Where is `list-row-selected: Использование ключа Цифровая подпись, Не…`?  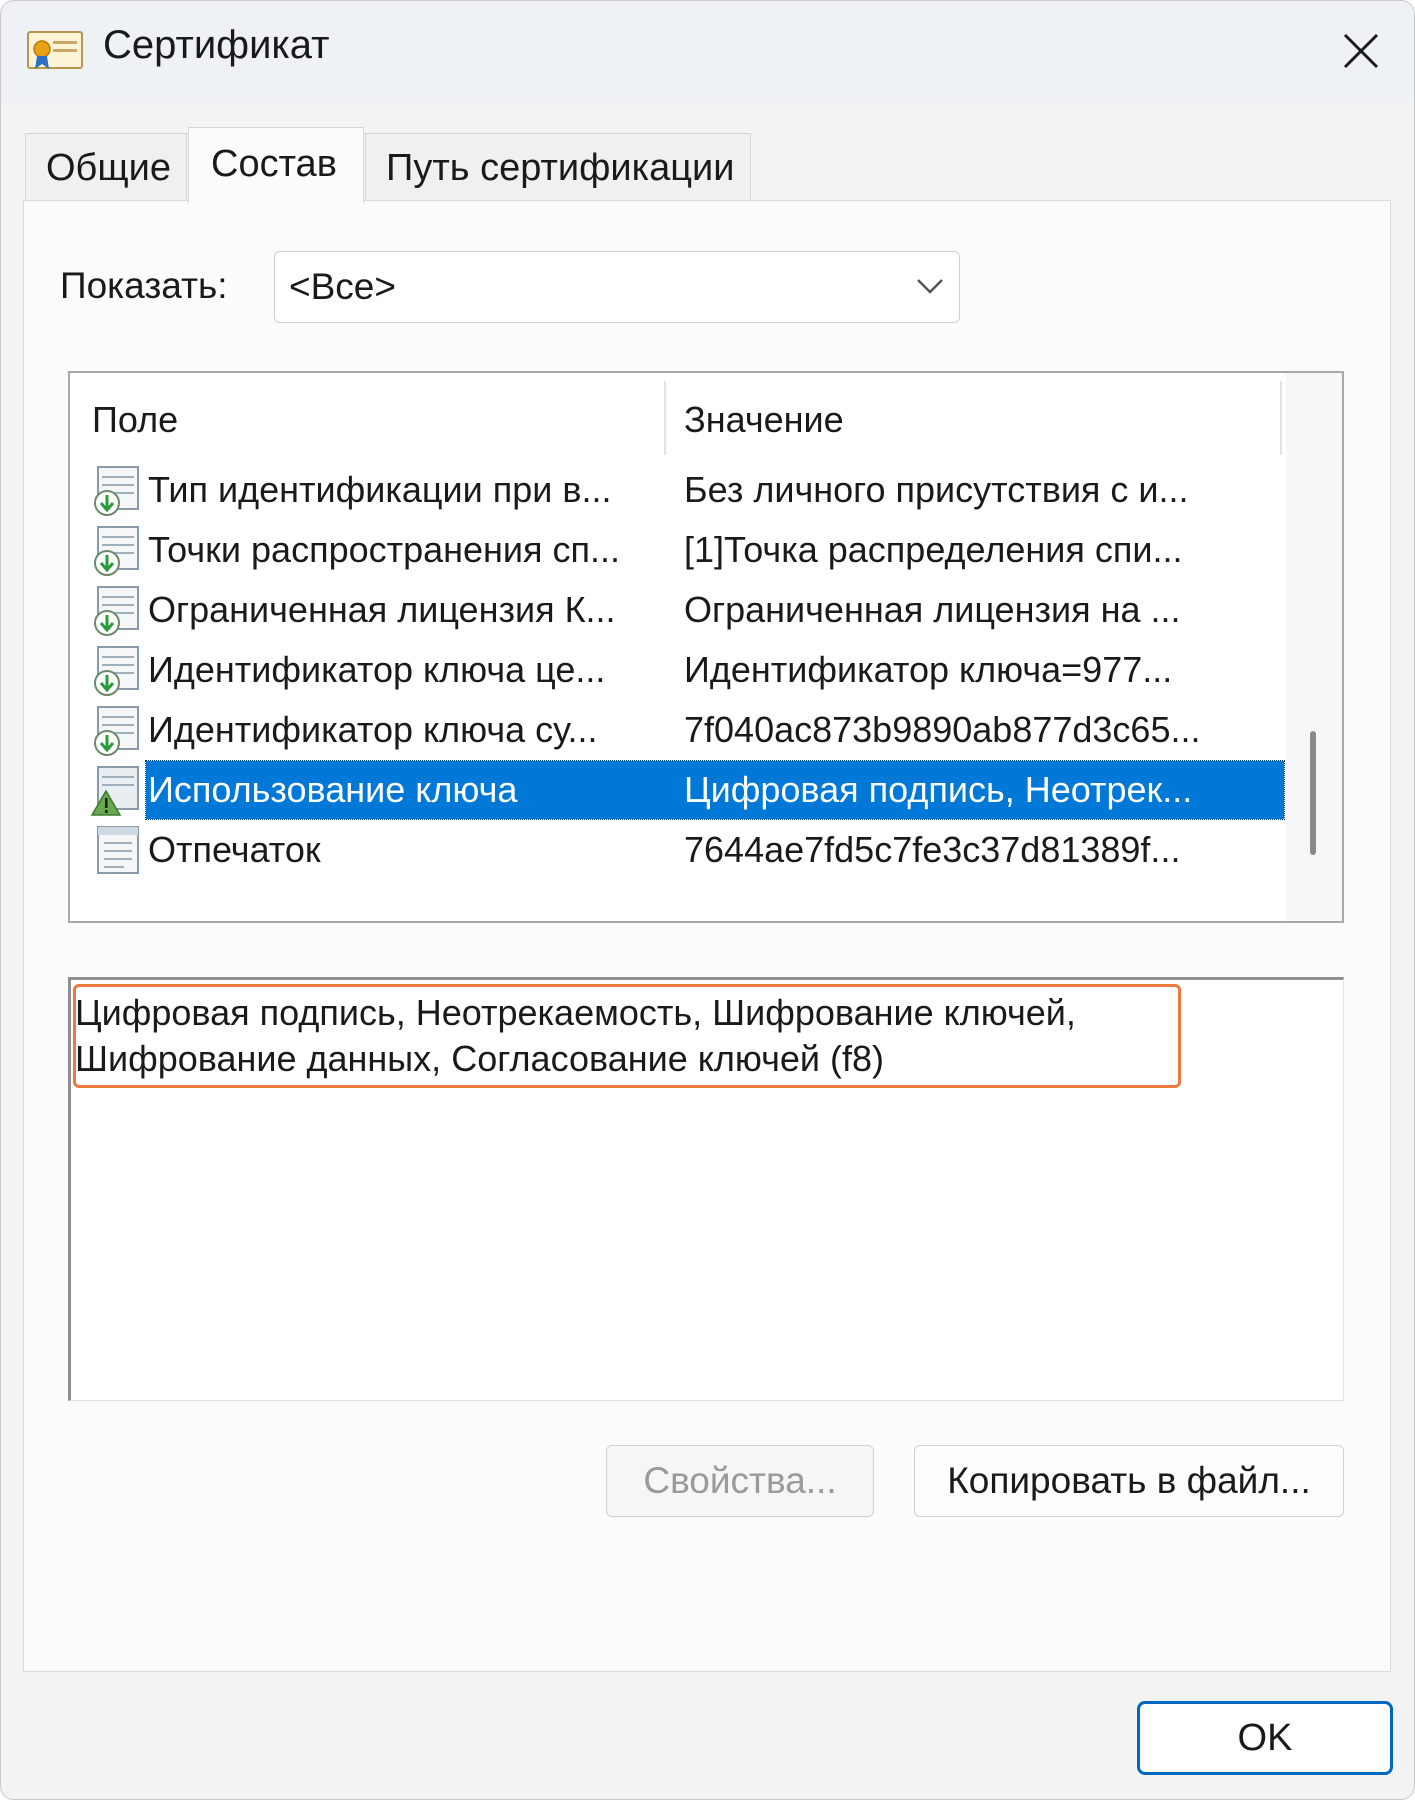
list-row-selected: Использование ключа Цифровая подпись, Не… is located at coordinates (687, 790).